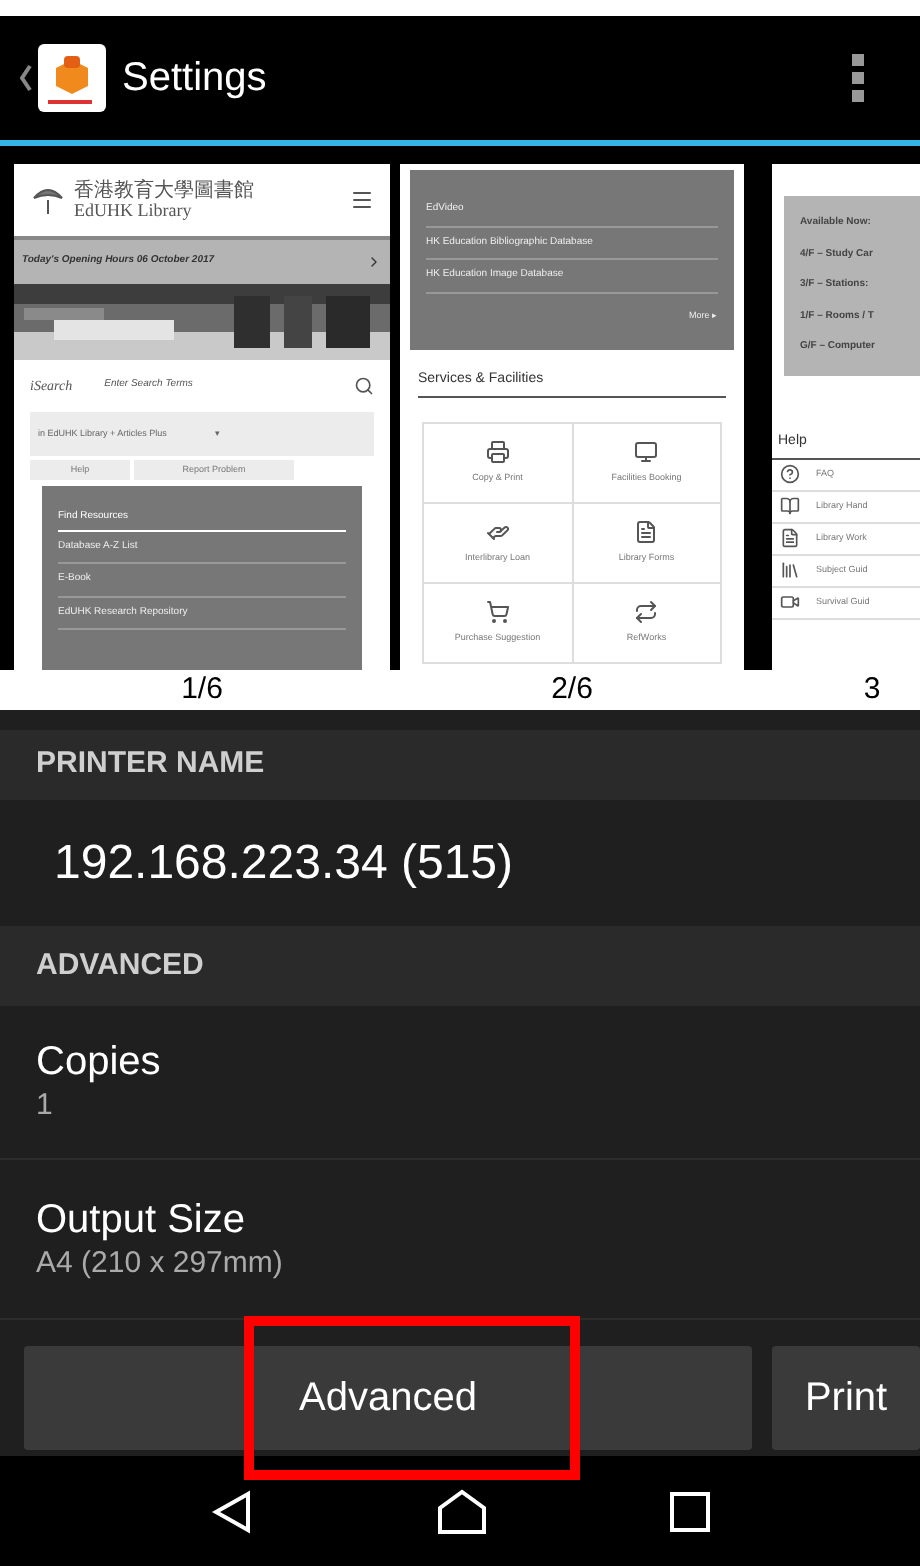 The width and height of the screenshot is (920, 1566). Describe the element at coordinates (646, 611) in the screenshot. I see `arrows-icon` at that location.